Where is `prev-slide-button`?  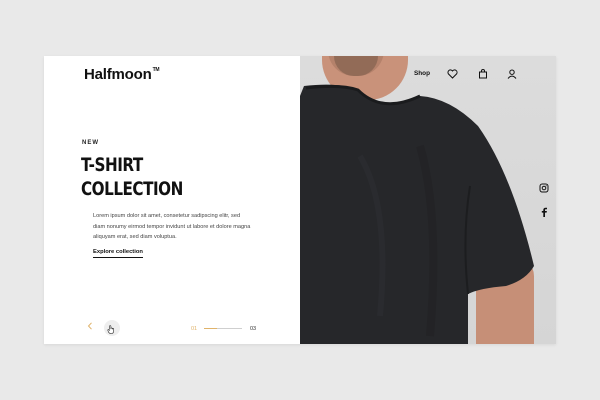 prev-slide-button is located at coordinates (90, 327).